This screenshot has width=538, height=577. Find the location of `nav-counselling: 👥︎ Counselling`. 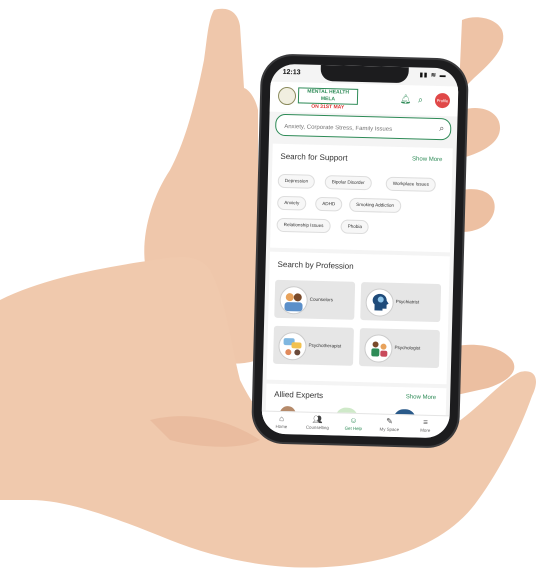

nav-counselling: 👥︎ Counselling is located at coordinates (317, 422).